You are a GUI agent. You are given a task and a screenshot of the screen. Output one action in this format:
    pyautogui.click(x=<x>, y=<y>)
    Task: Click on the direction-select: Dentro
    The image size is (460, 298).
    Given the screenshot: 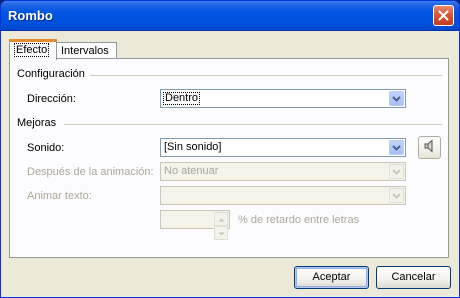 What is the action you would take?
    pyautogui.click(x=283, y=98)
    